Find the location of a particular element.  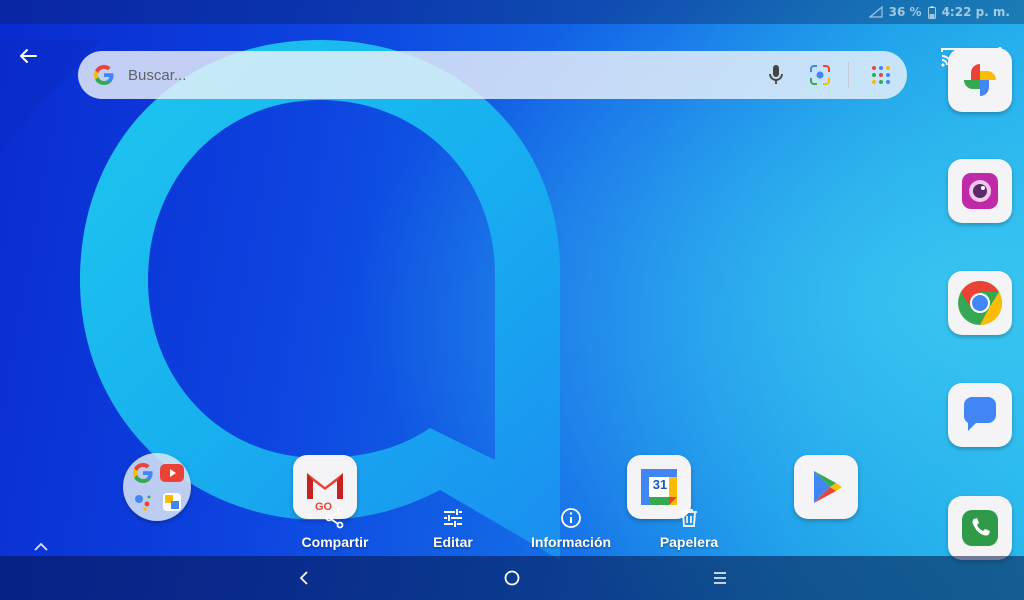

signal-icon is located at coordinates (875, 12).